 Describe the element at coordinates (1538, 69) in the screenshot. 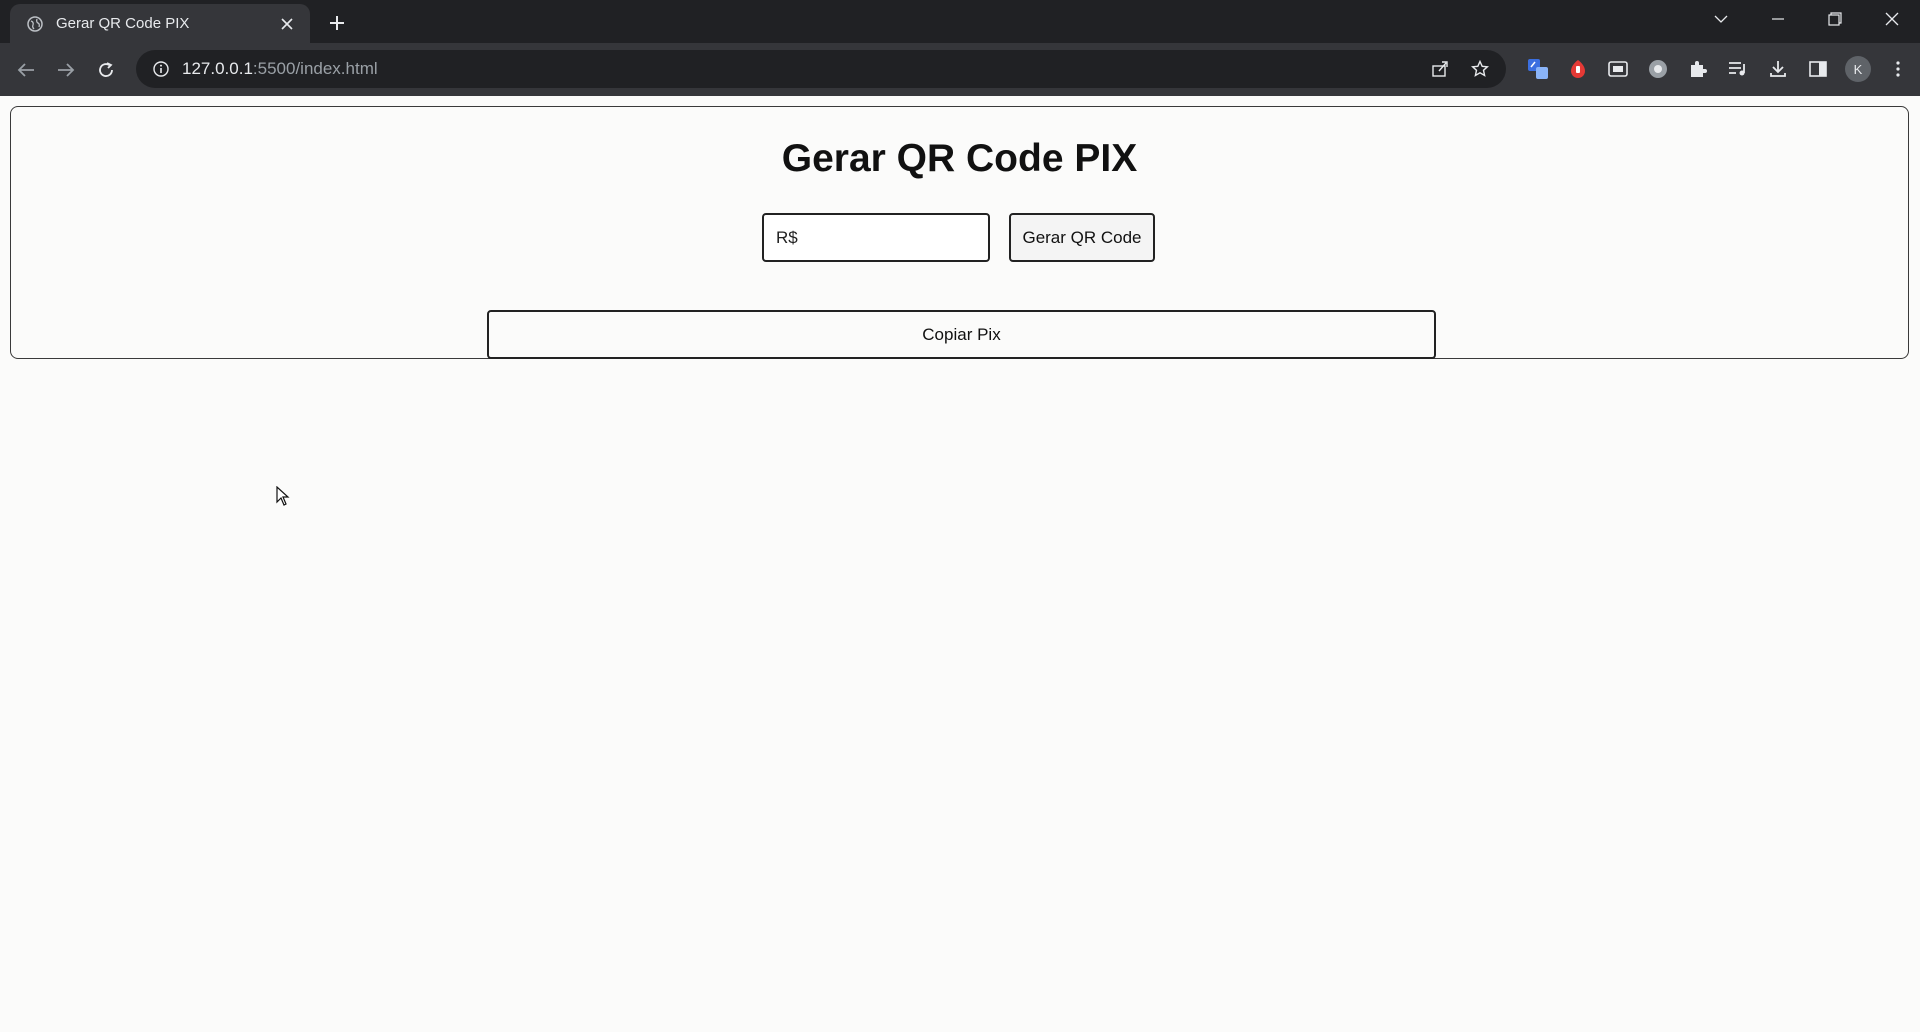

I see `translate-extension-icon` at that location.